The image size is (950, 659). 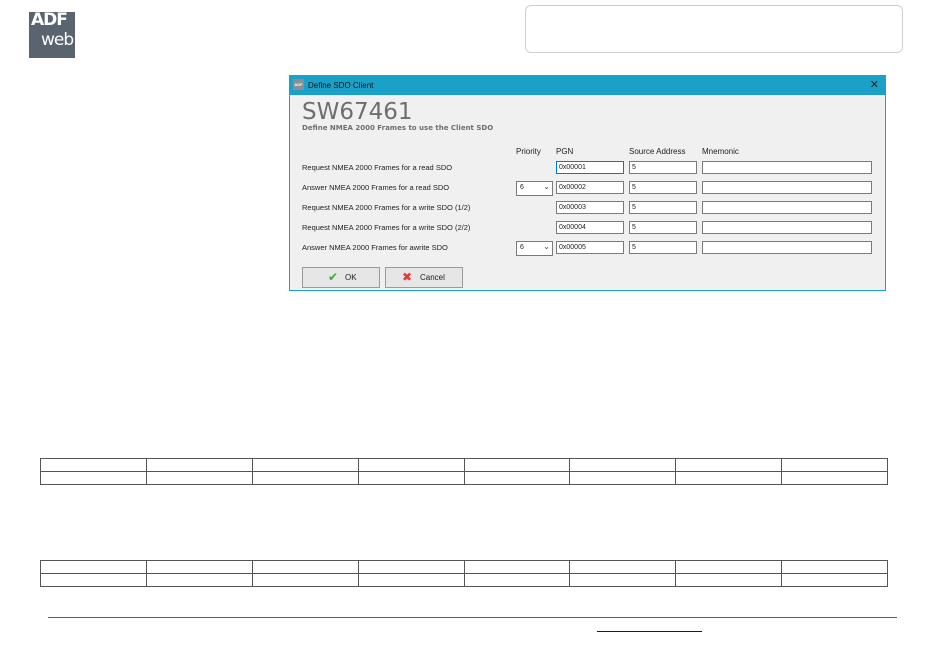 I want to click on app-icon: ADF, so click(x=298, y=84).